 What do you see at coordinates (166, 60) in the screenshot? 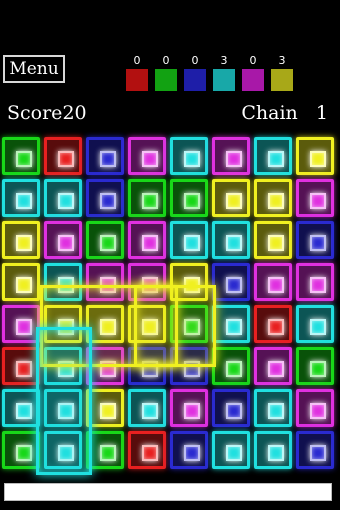
I see `counter-value: 0` at bounding box center [166, 60].